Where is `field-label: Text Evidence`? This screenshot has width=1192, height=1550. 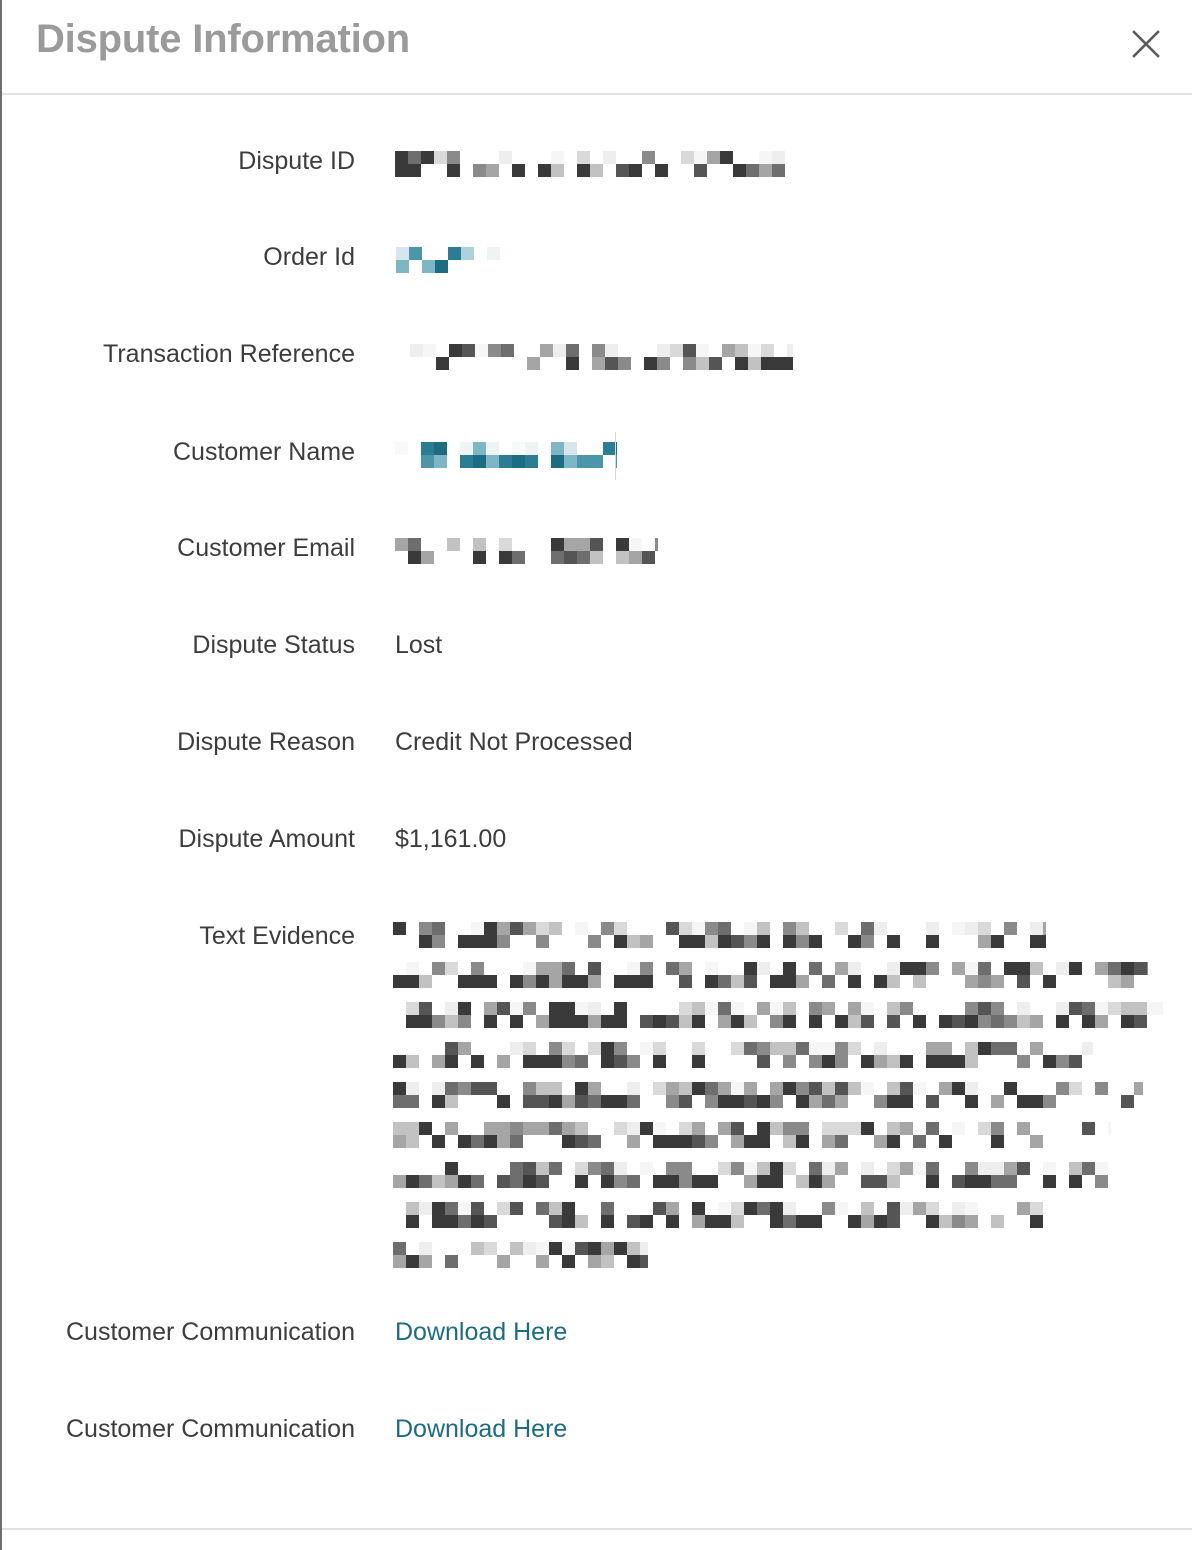
field-label: Text Evidence is located at coordinates (277, 936).